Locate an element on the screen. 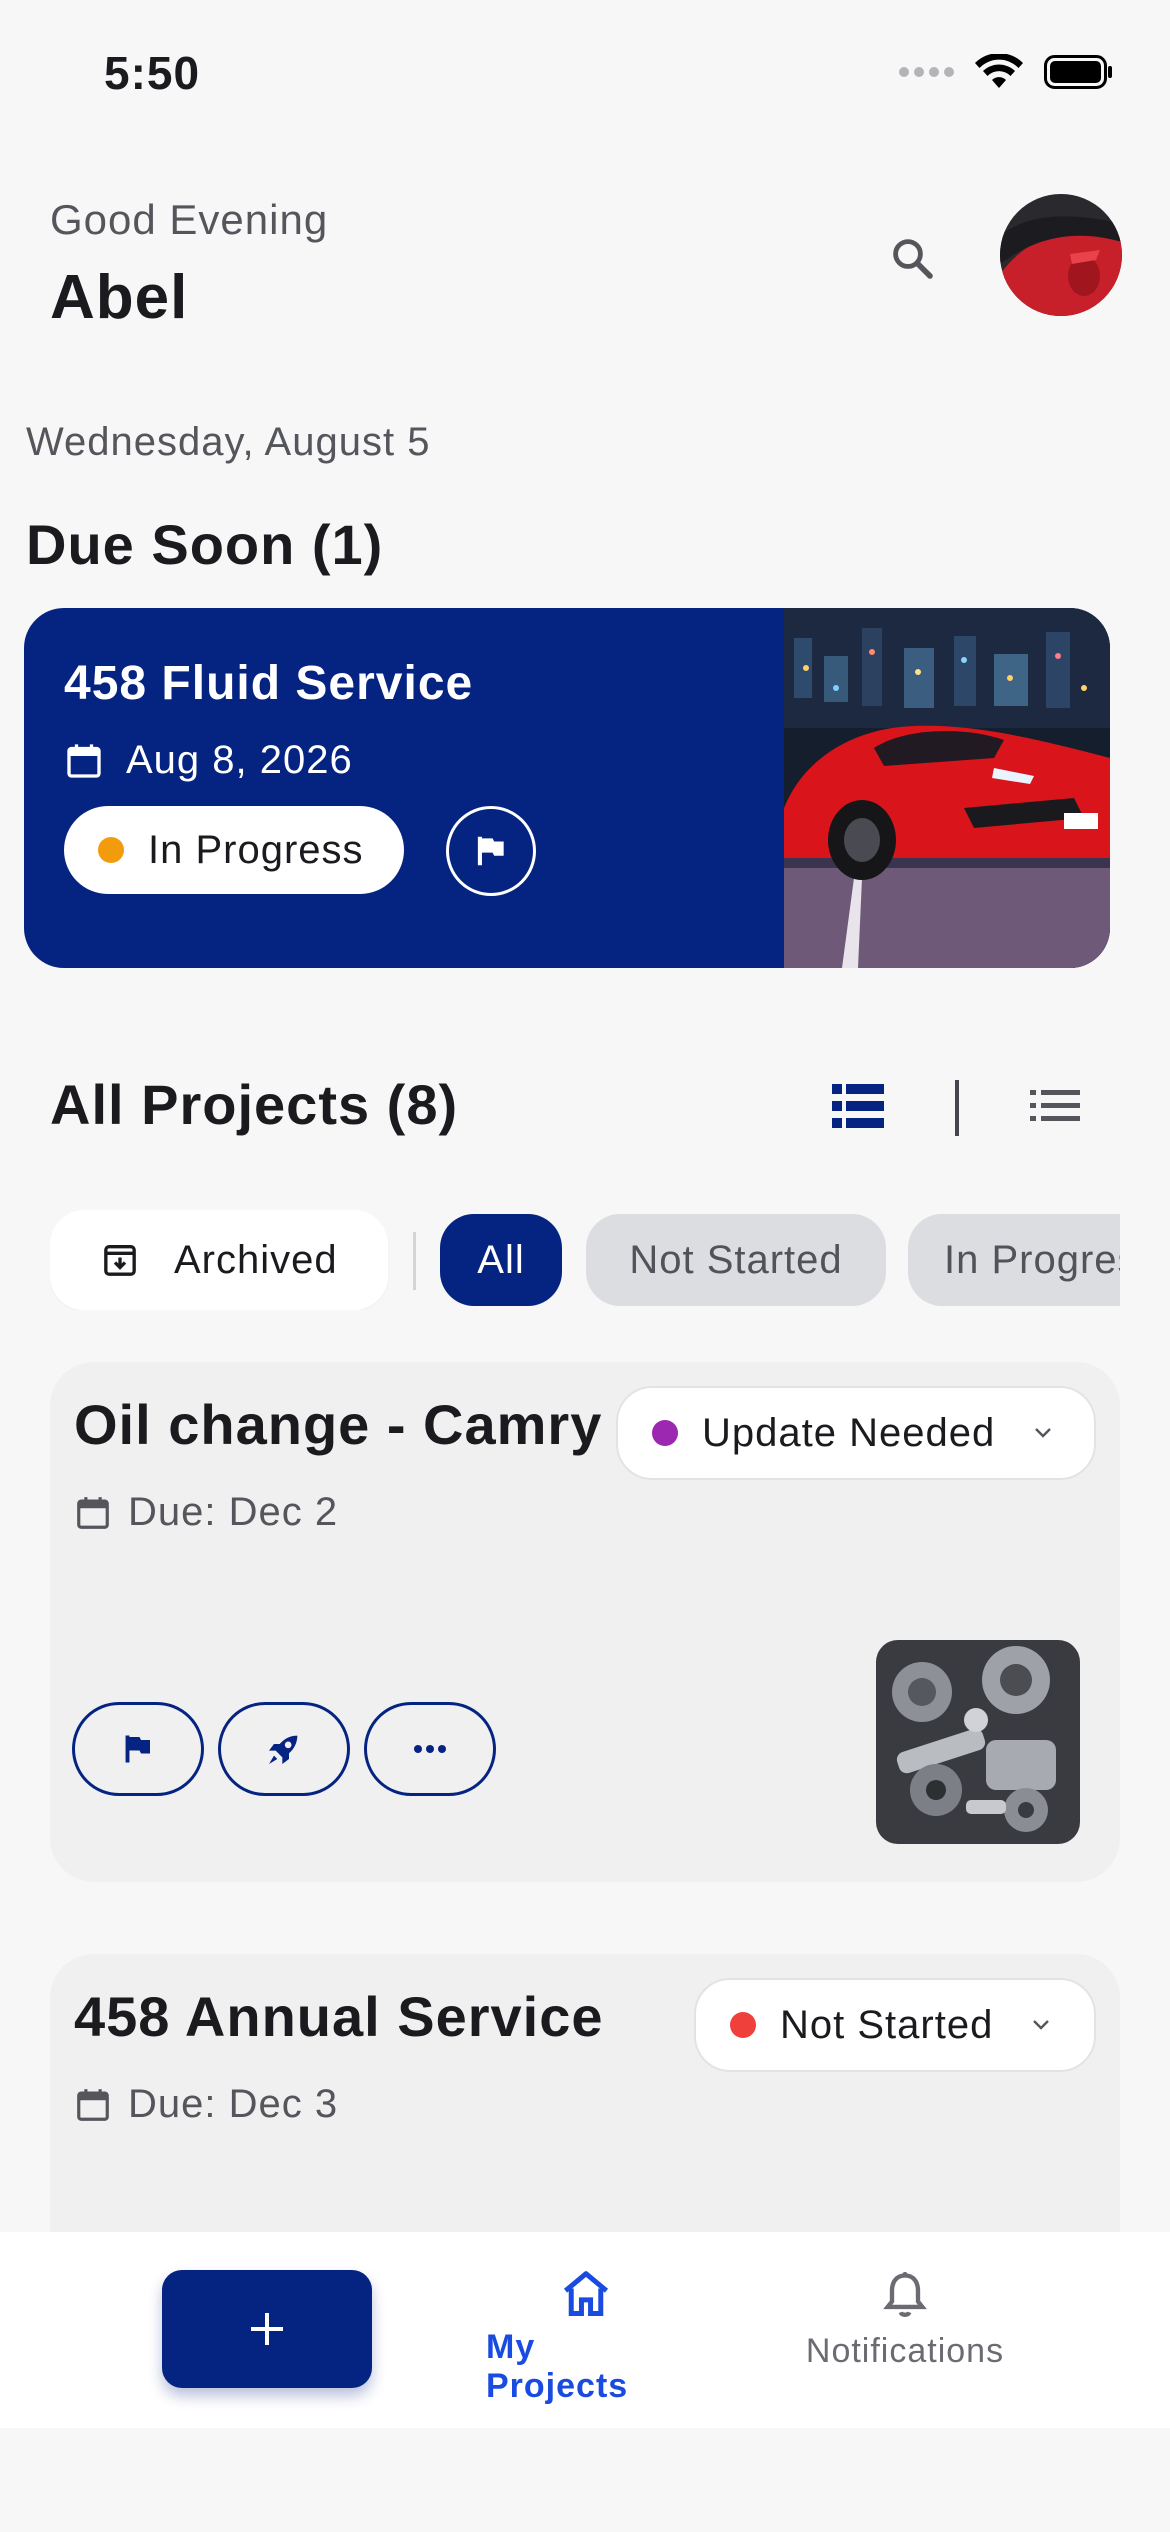  plus-icon is located at coordinates (267, 2329).